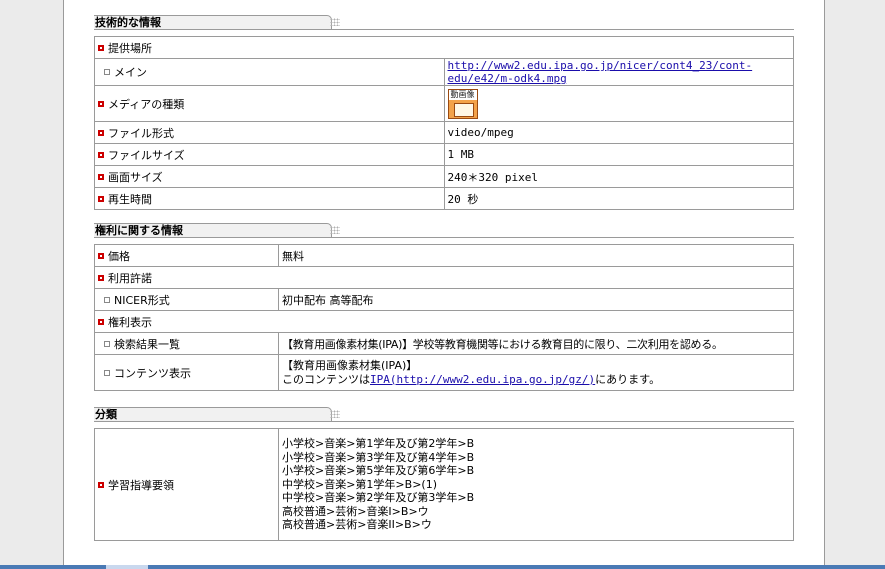  I want to click on file-format-value: video/mpeg, so click(618, 132).